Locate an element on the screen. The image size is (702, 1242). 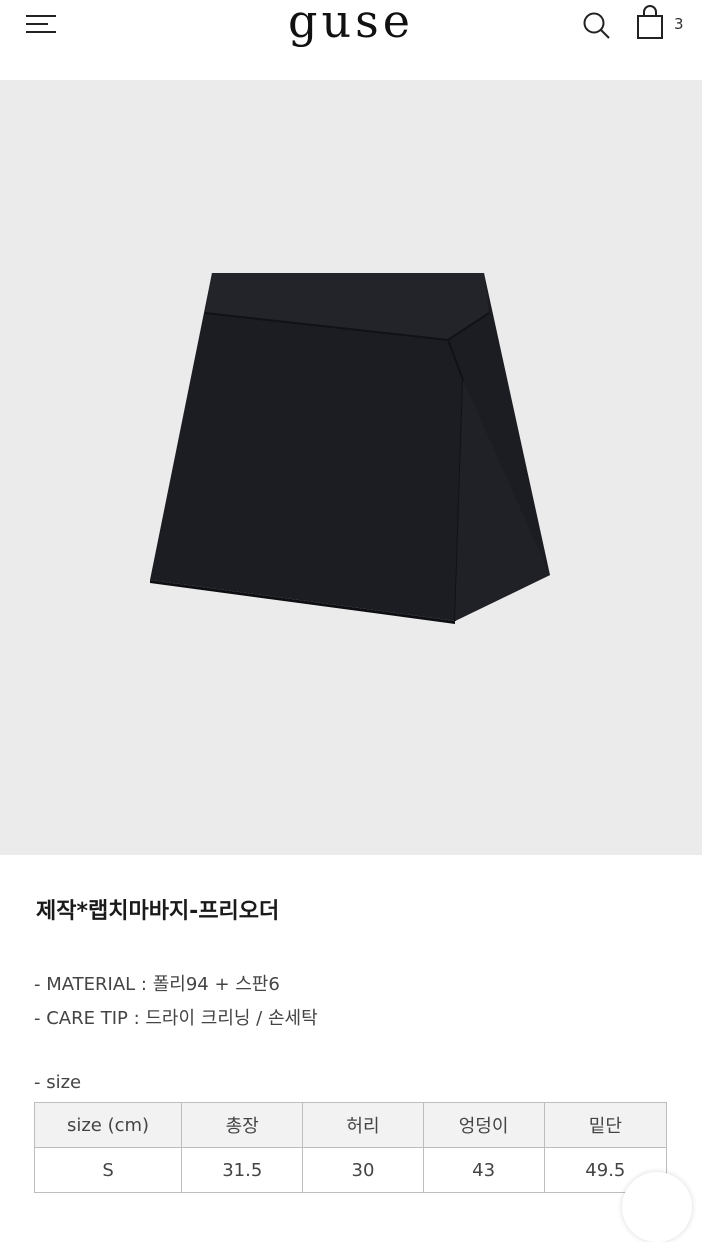
cart-count-badge: 3 is located at coordinates (679, 24).